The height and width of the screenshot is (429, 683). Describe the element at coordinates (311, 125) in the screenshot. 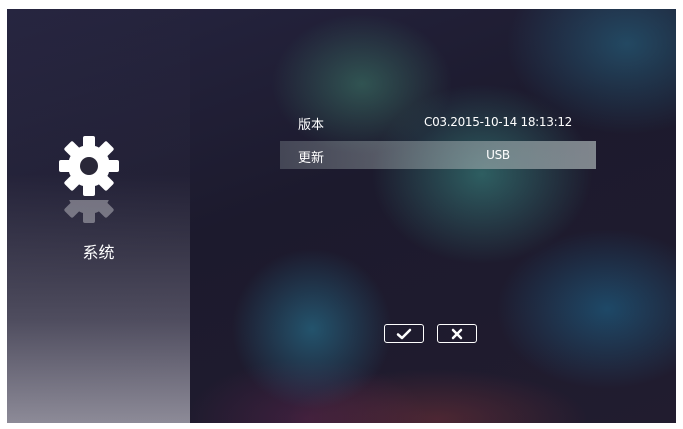

I see `version-label: 版本` at that location.